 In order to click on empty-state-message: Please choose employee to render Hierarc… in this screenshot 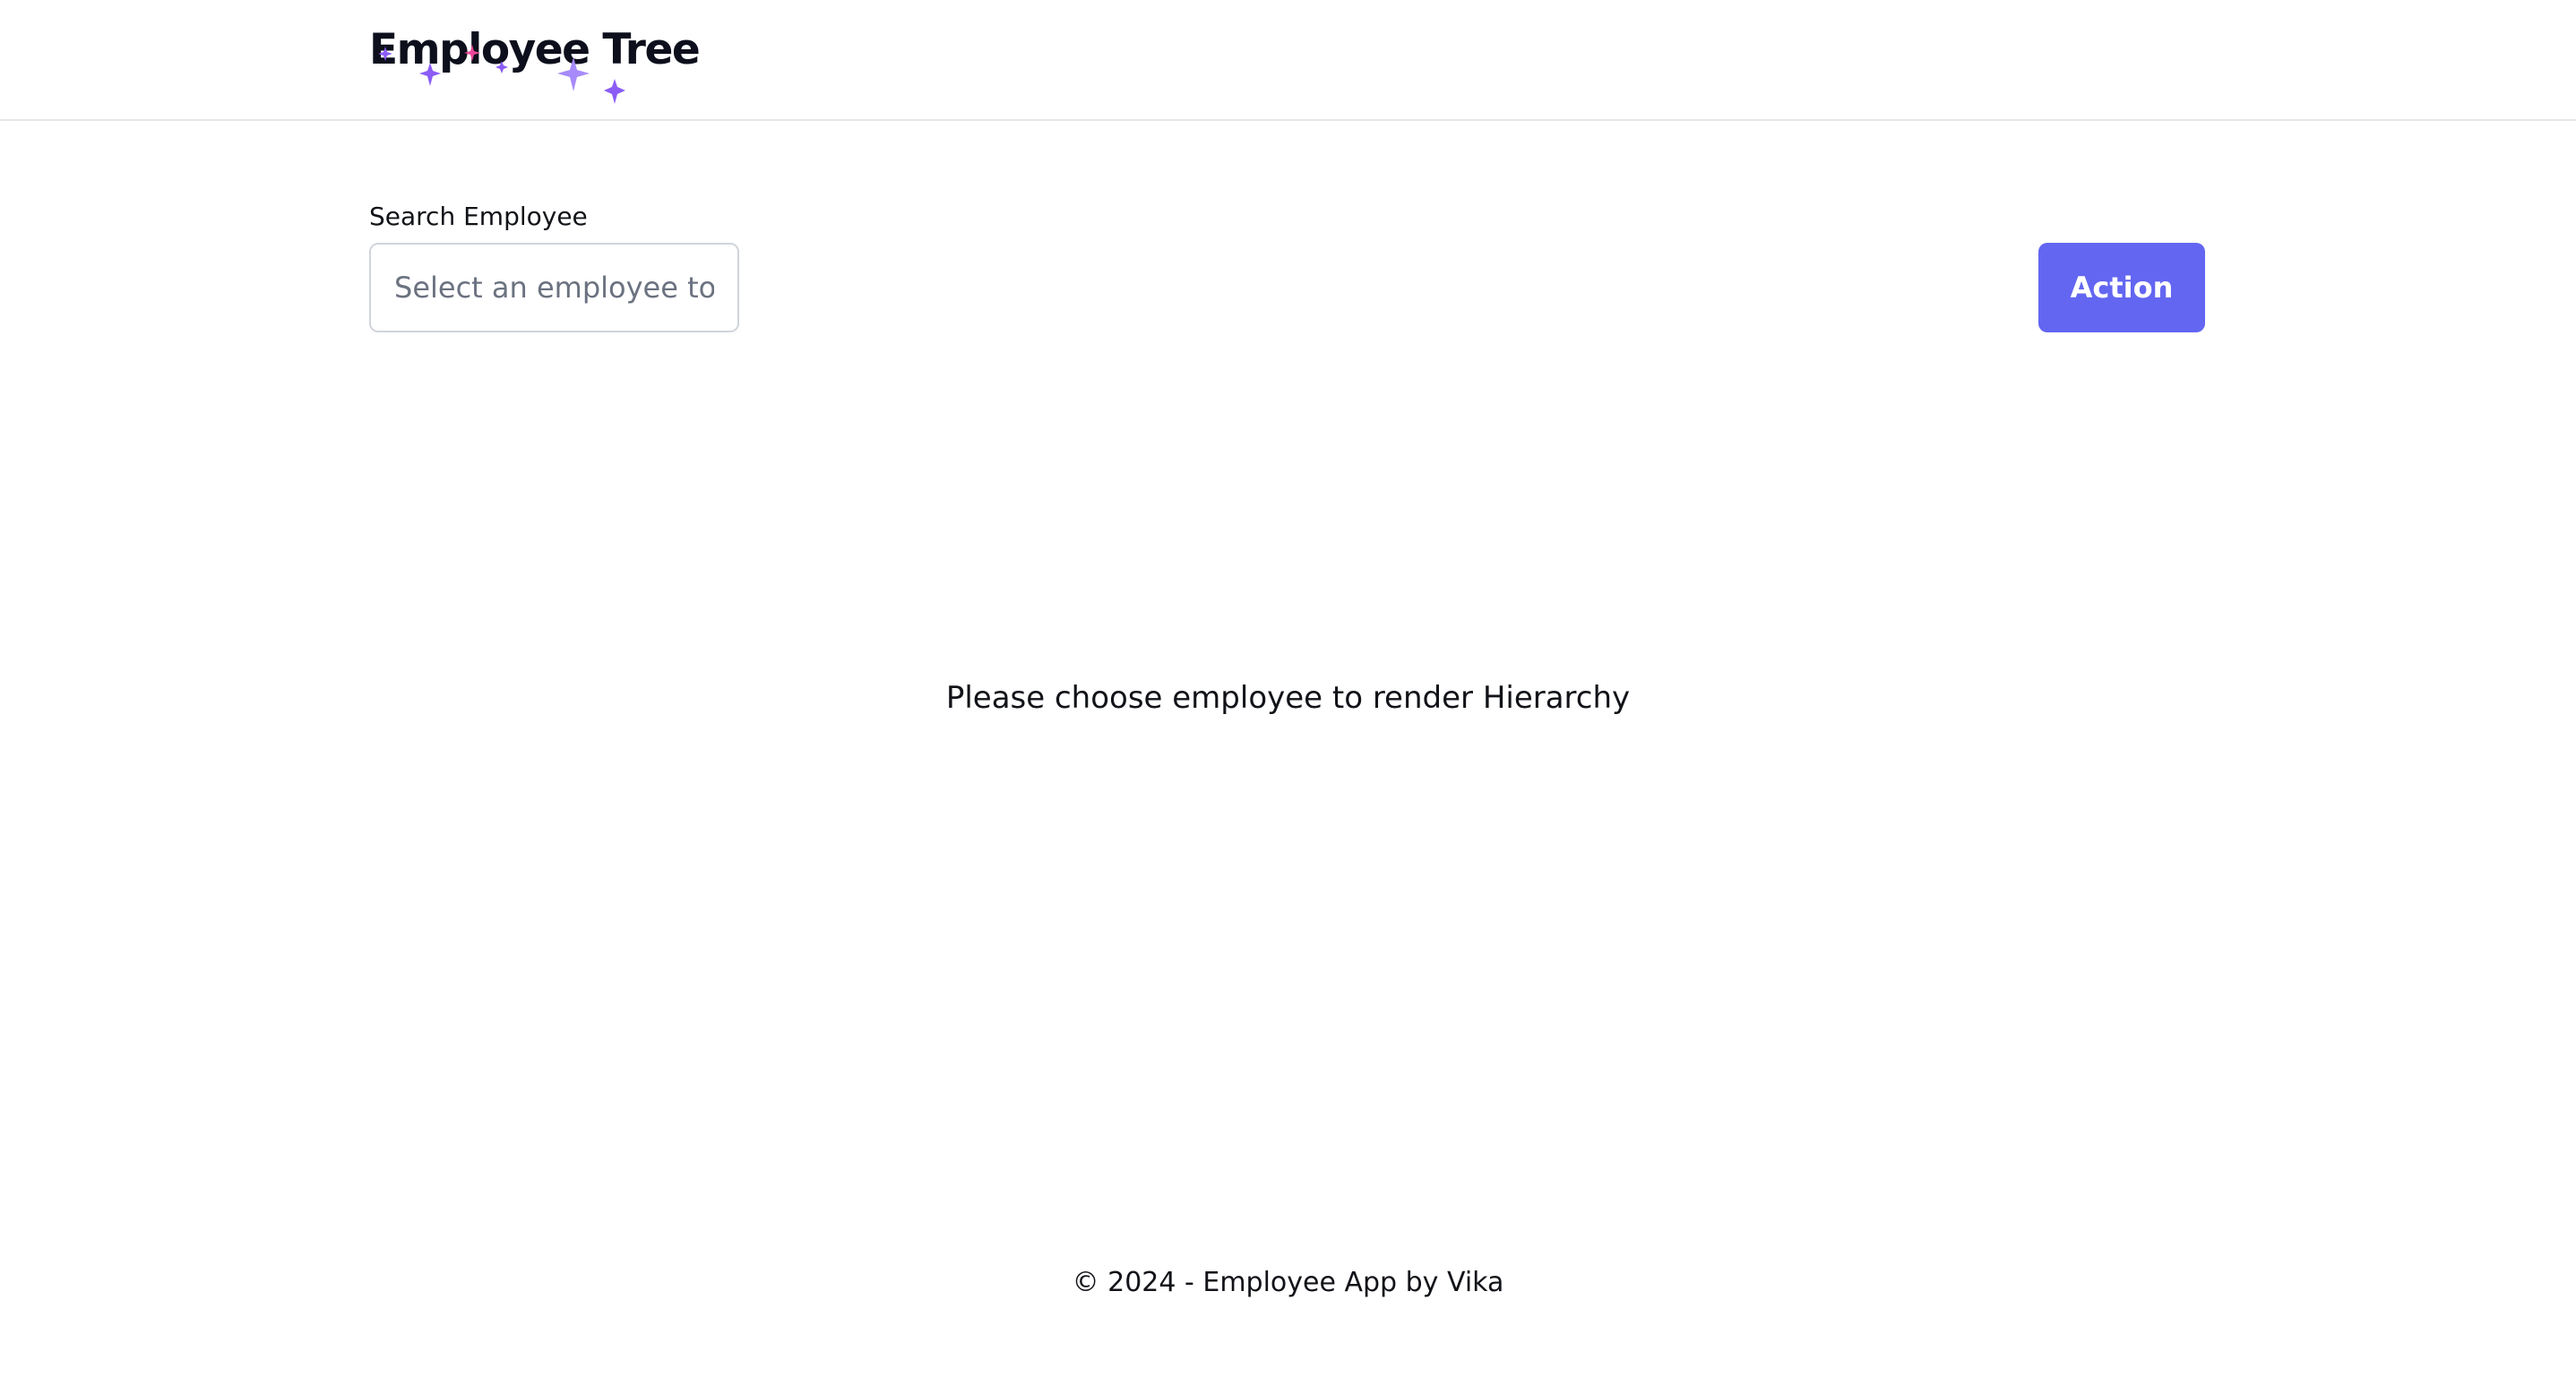, I will do `click(1288, 698)`.